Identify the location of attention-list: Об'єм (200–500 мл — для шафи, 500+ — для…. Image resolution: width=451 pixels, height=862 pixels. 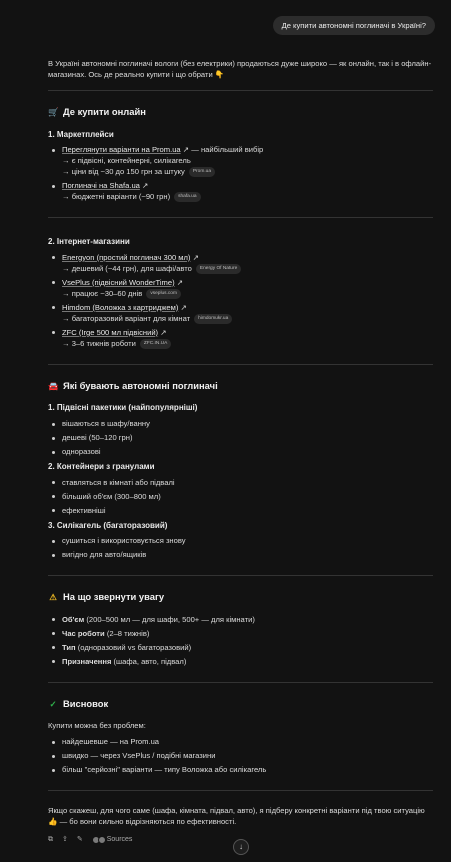
(240, 640).